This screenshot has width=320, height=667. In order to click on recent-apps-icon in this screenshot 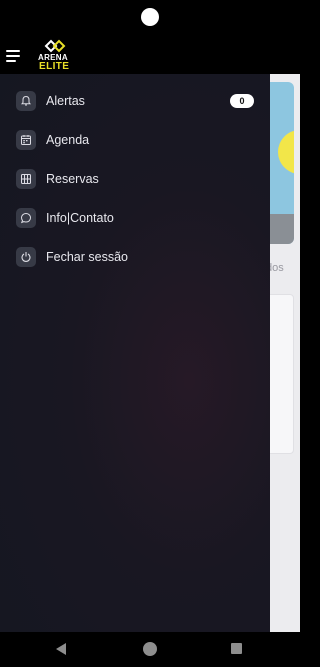, I will do `click(236, 648)`.